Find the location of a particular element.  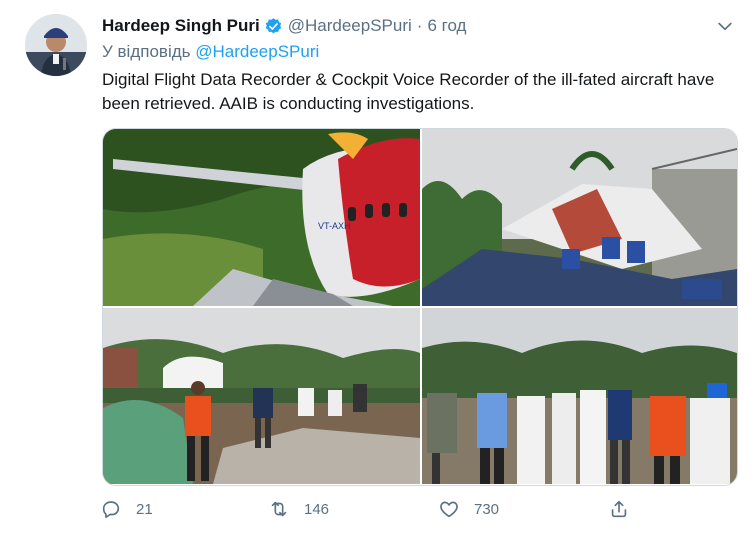

reply-button: 21 is located at coordinates (126, 509).